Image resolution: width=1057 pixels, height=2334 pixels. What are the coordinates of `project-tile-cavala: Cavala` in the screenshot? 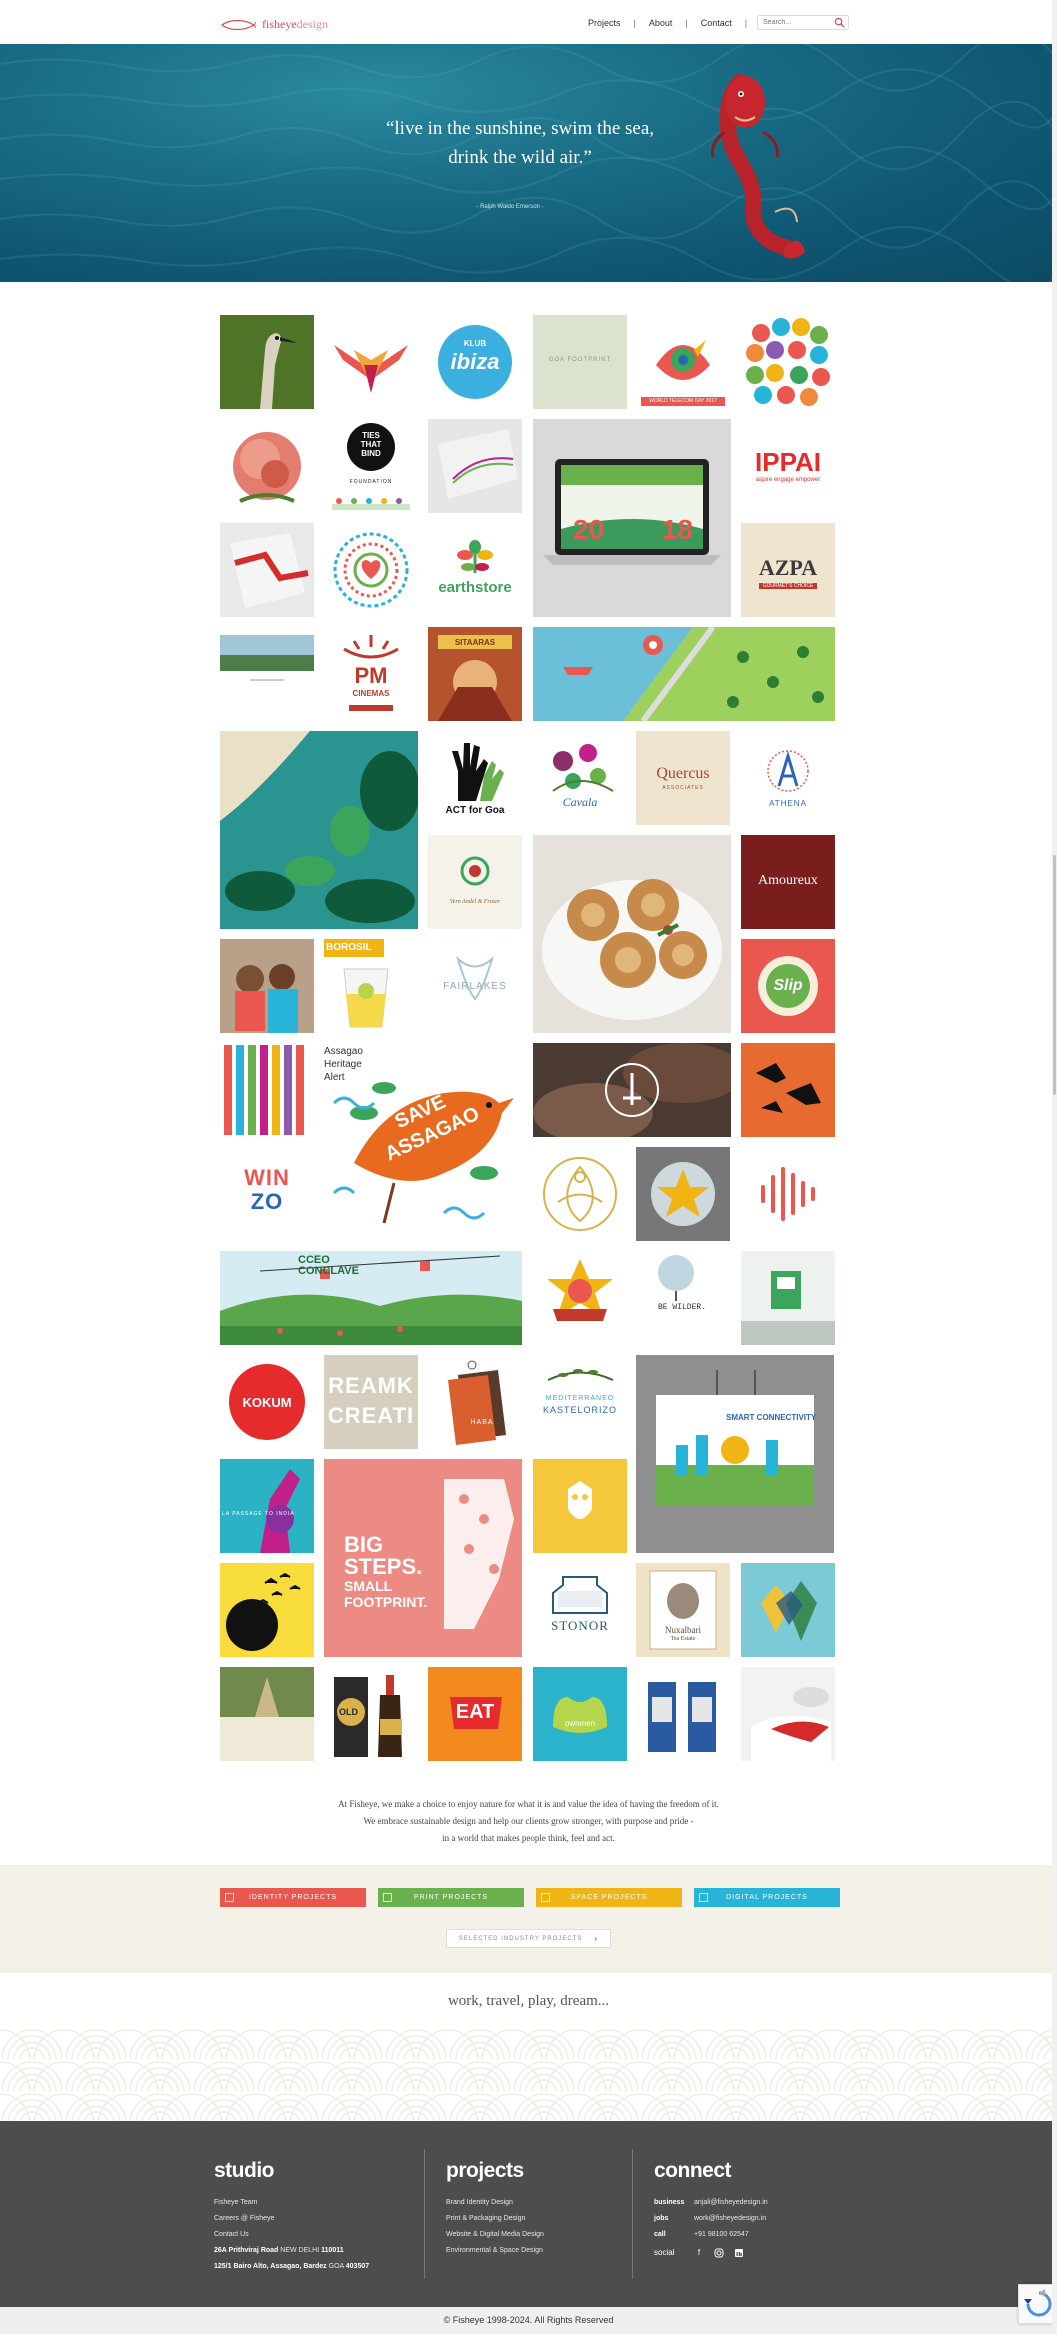 It's located at (580, 778).